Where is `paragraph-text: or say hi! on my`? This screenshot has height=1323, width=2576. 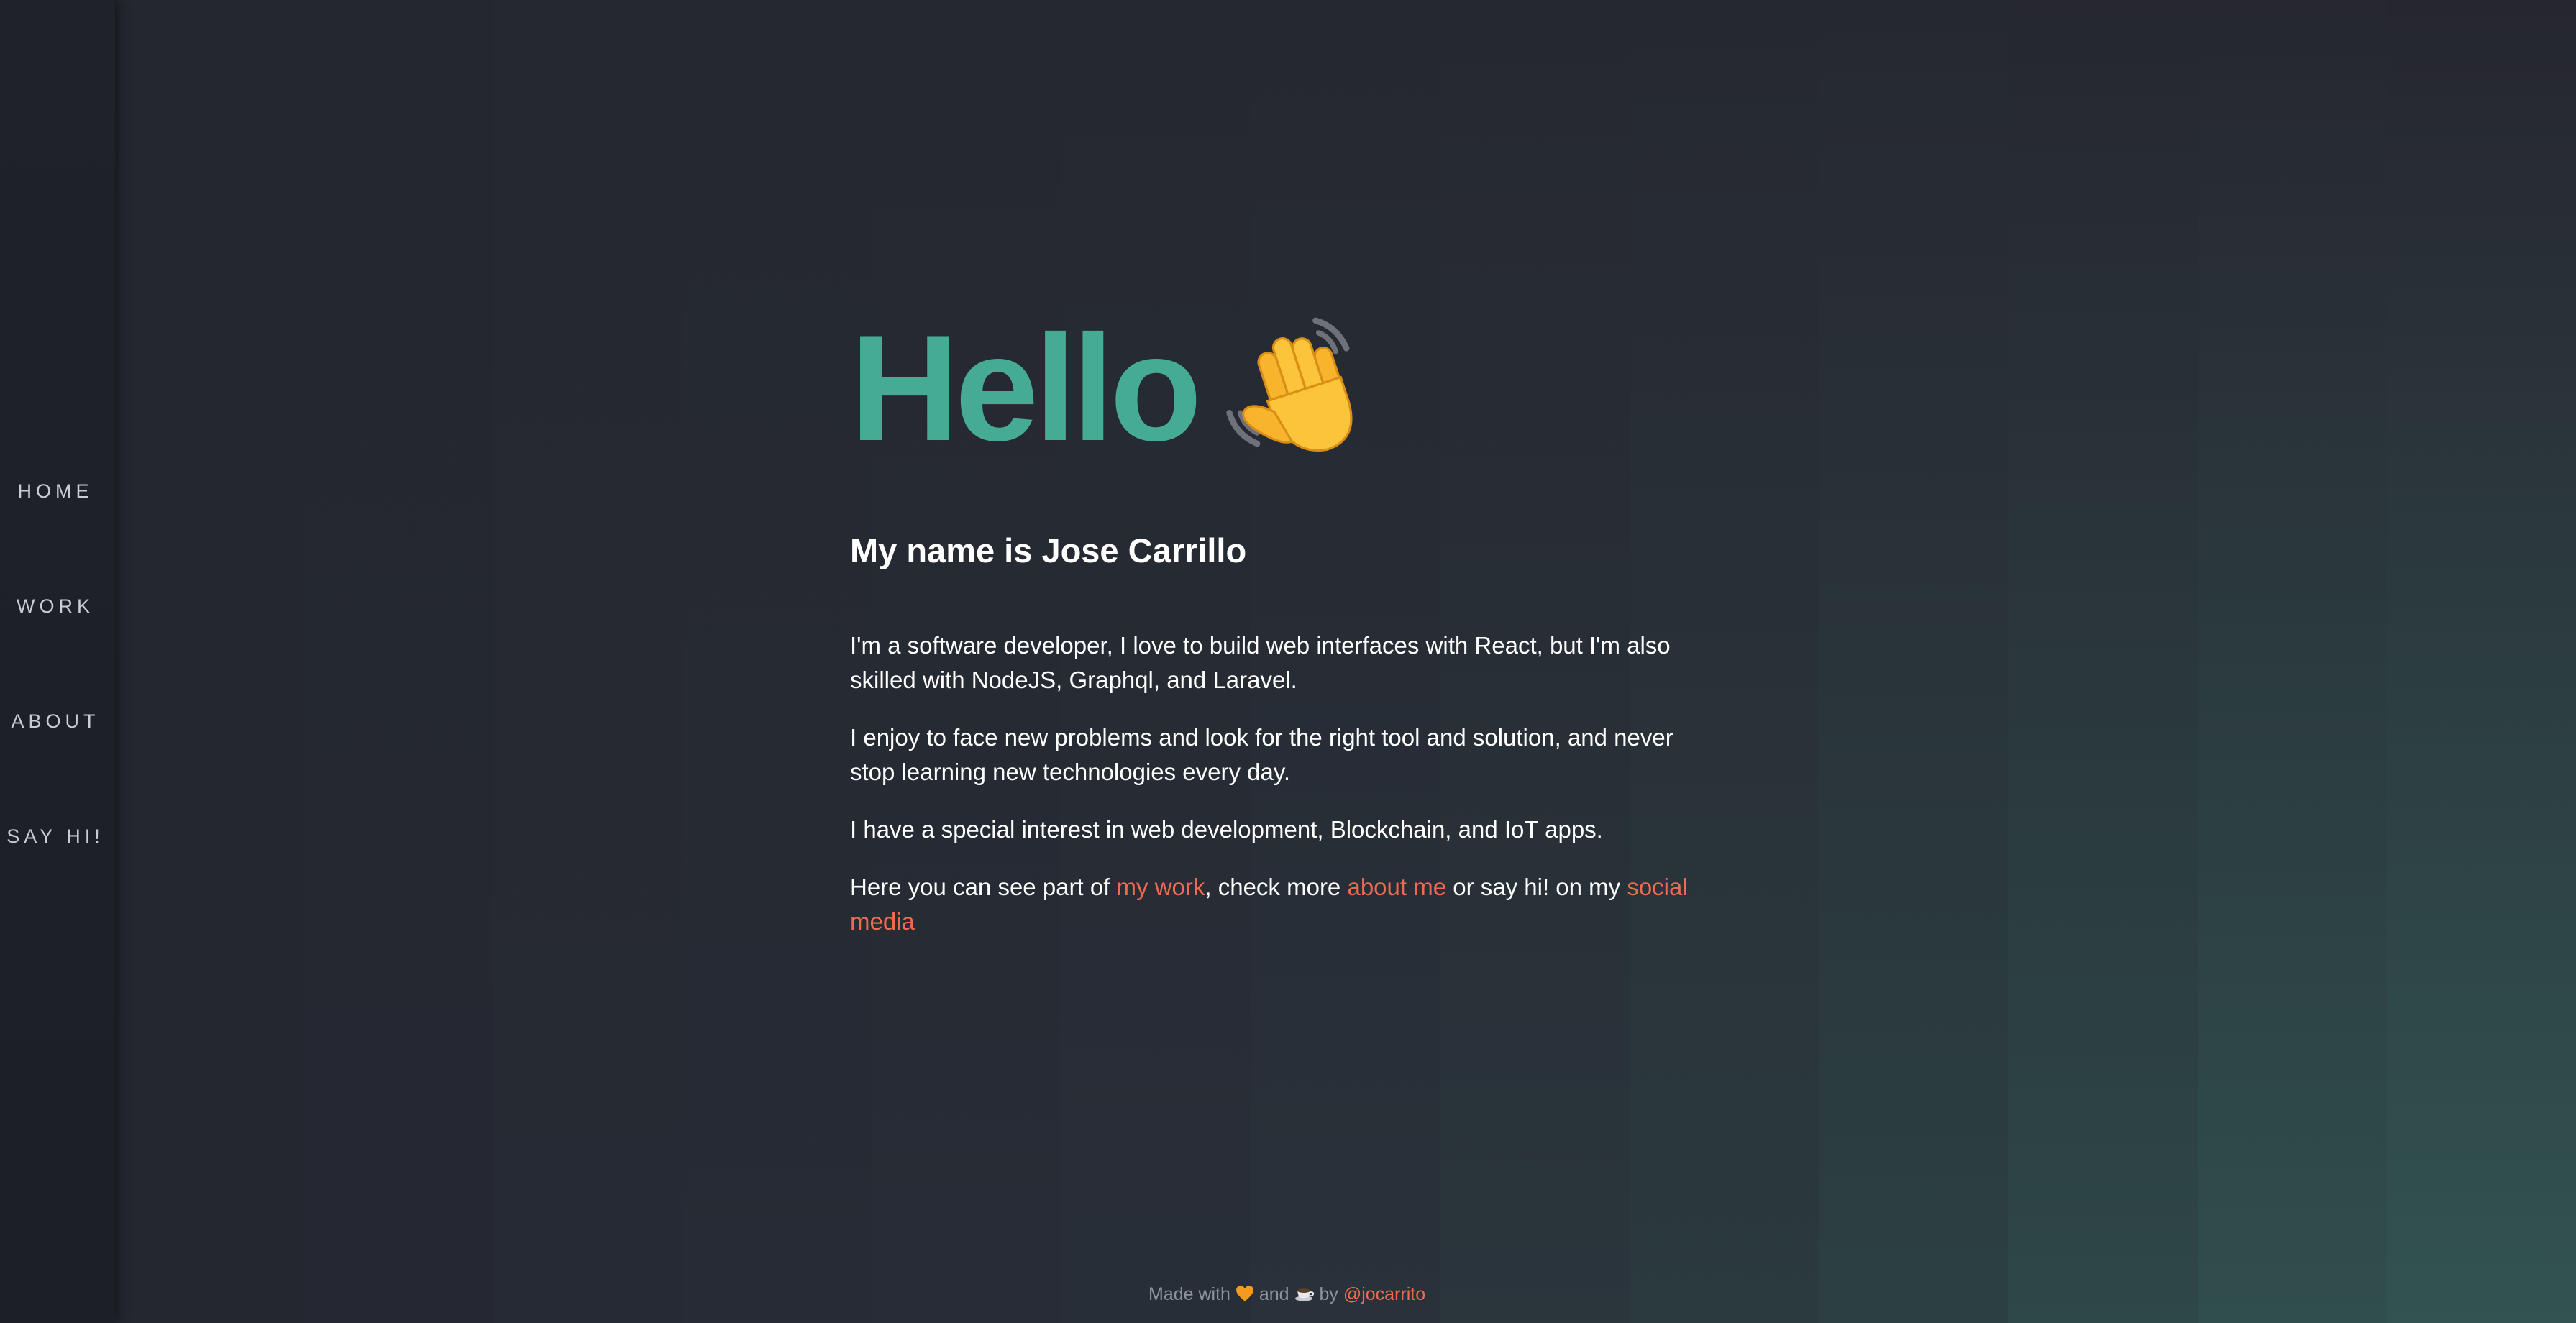
paragraph-text: or say hi! on my is located at coordinates (1536, 887).